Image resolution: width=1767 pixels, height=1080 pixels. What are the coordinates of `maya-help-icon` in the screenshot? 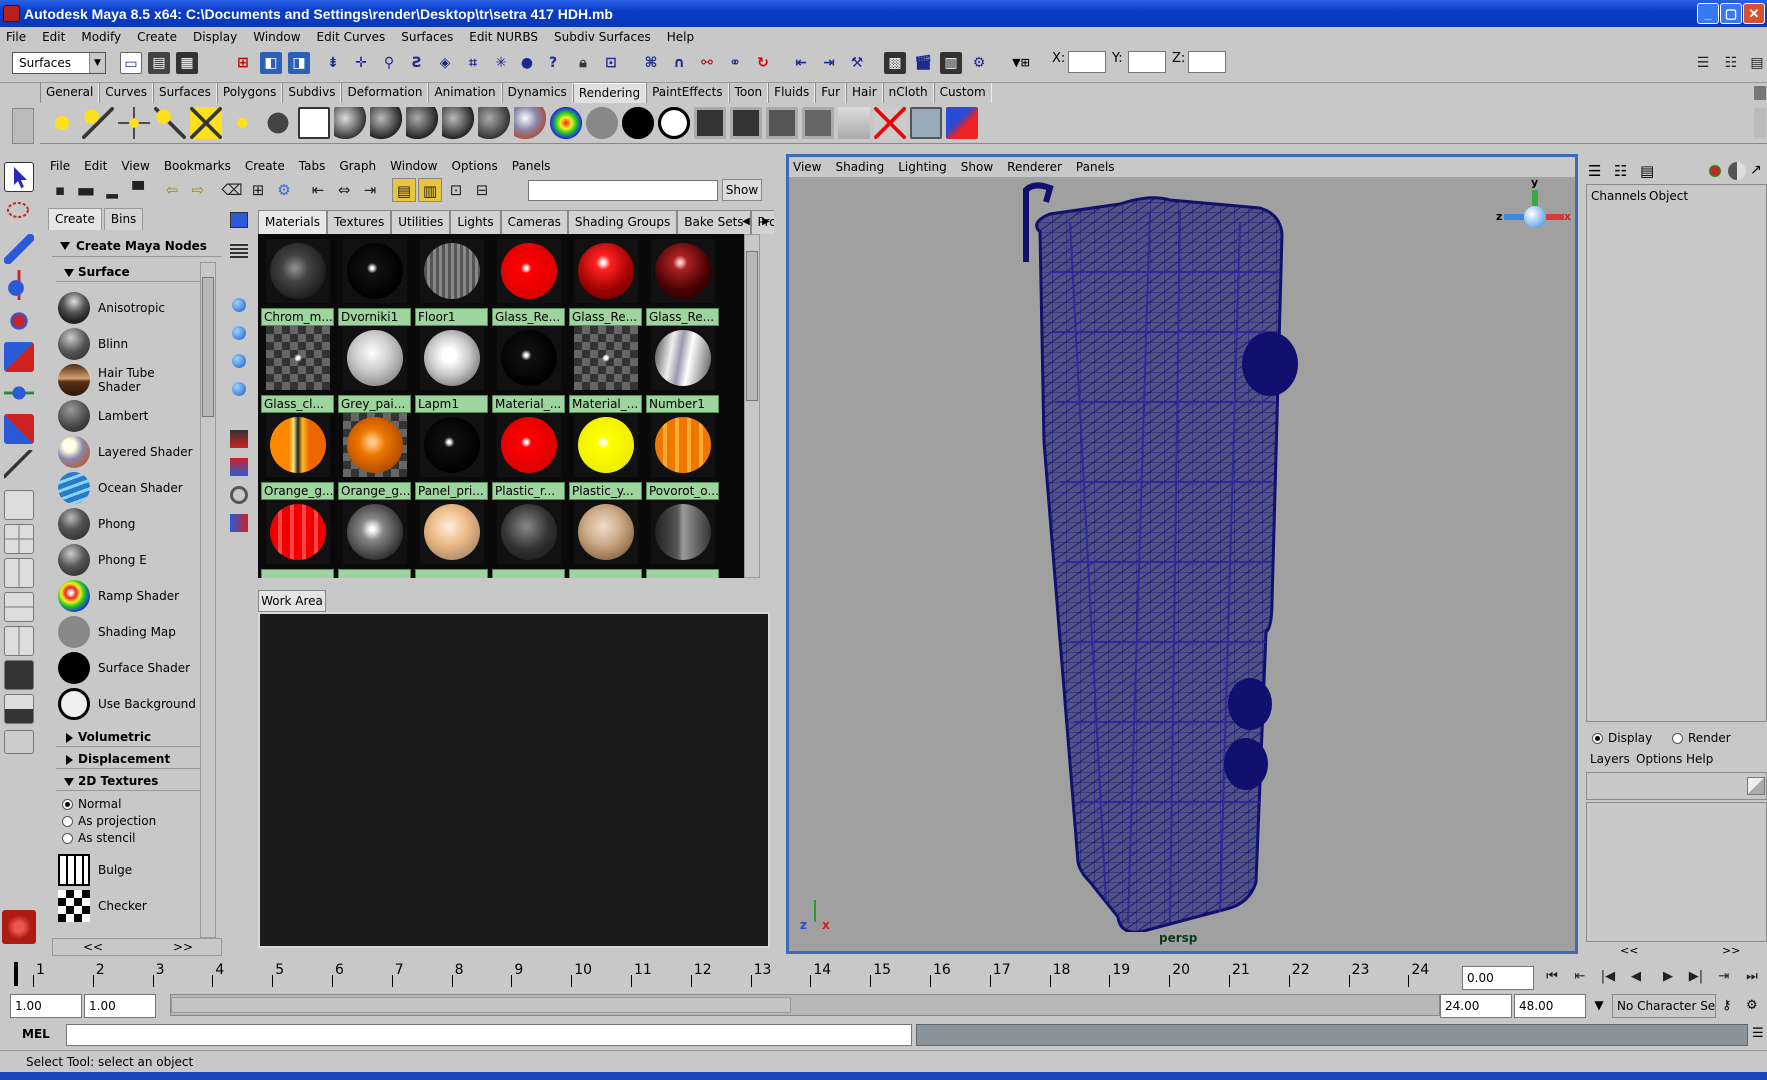 It's located at (19, 927).